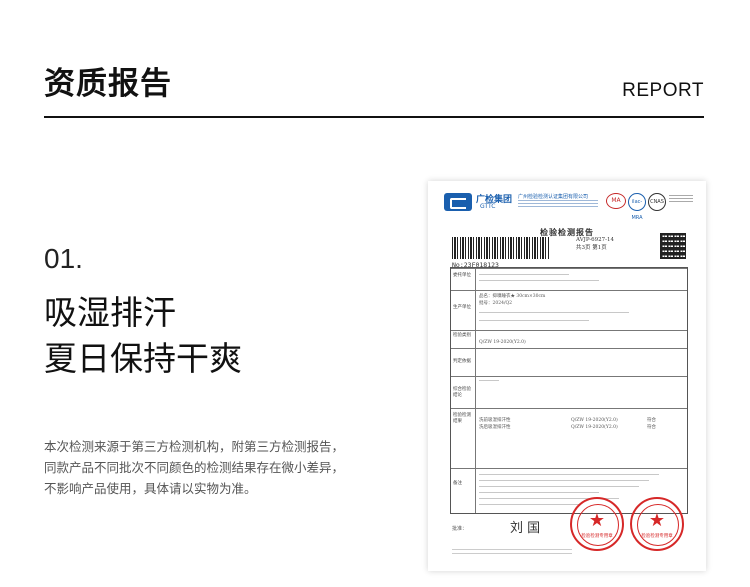  What do you see at coordinates (595, 240) in the screenshot?
I see `report-code: AVJP-6927-14` at bounding box center [595, 240].